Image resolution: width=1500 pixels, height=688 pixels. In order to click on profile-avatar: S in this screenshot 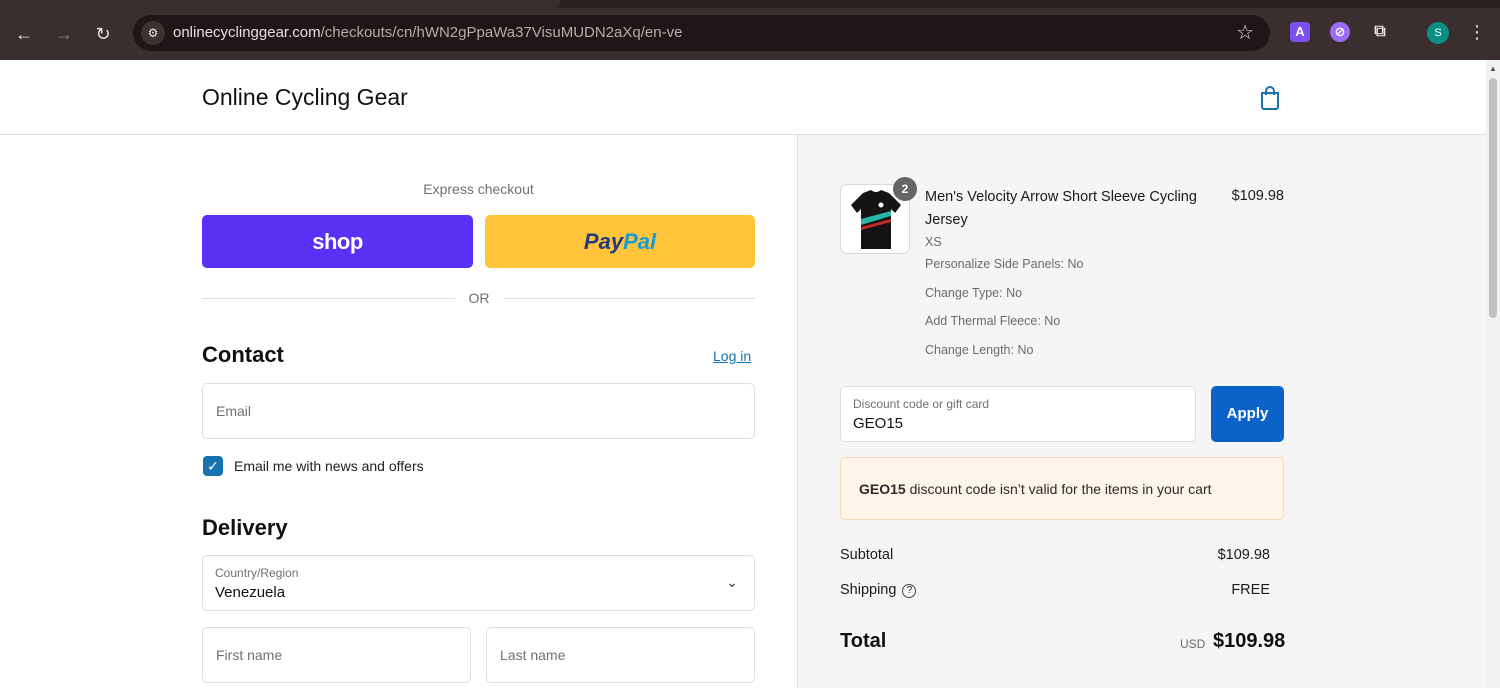, I will do `click(1438, 33)`.